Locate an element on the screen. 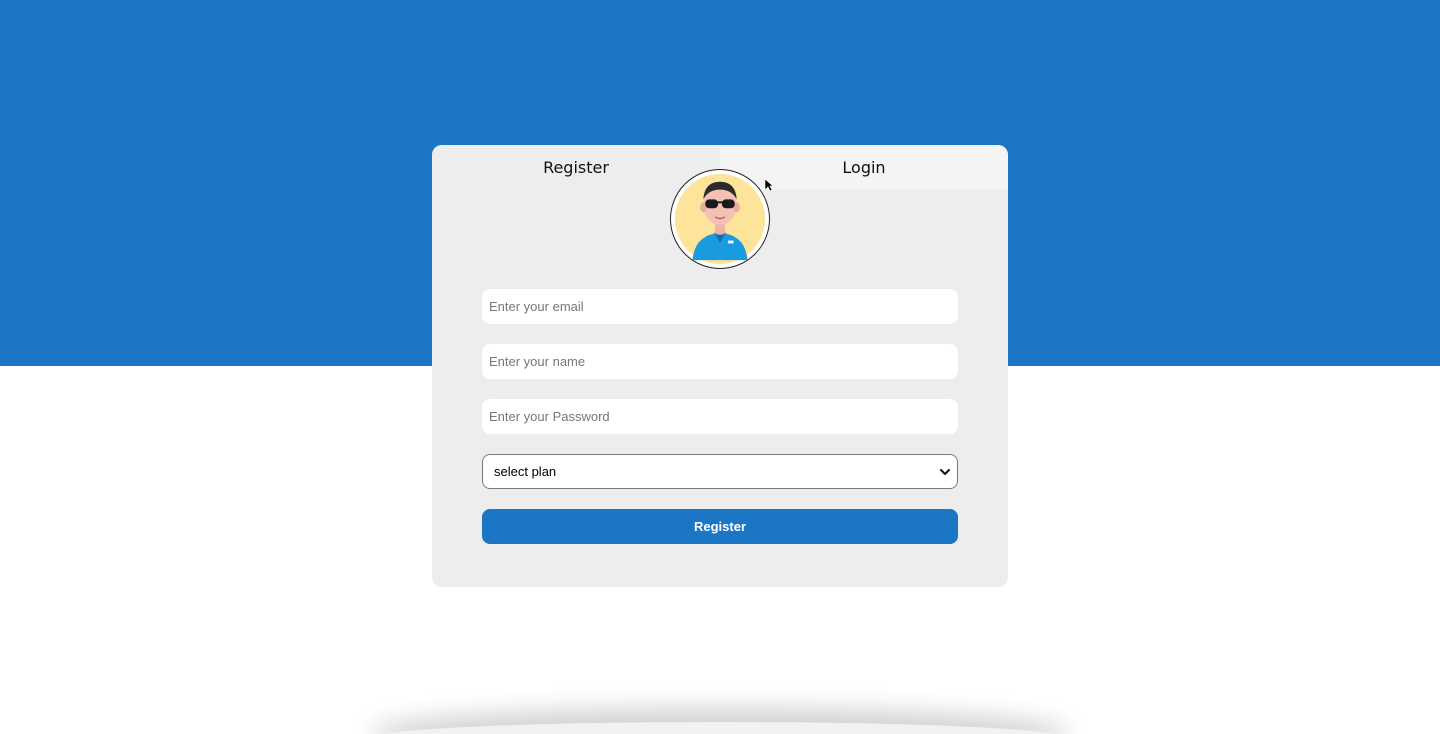  avatar-icon is located at coordinates (720, 219).